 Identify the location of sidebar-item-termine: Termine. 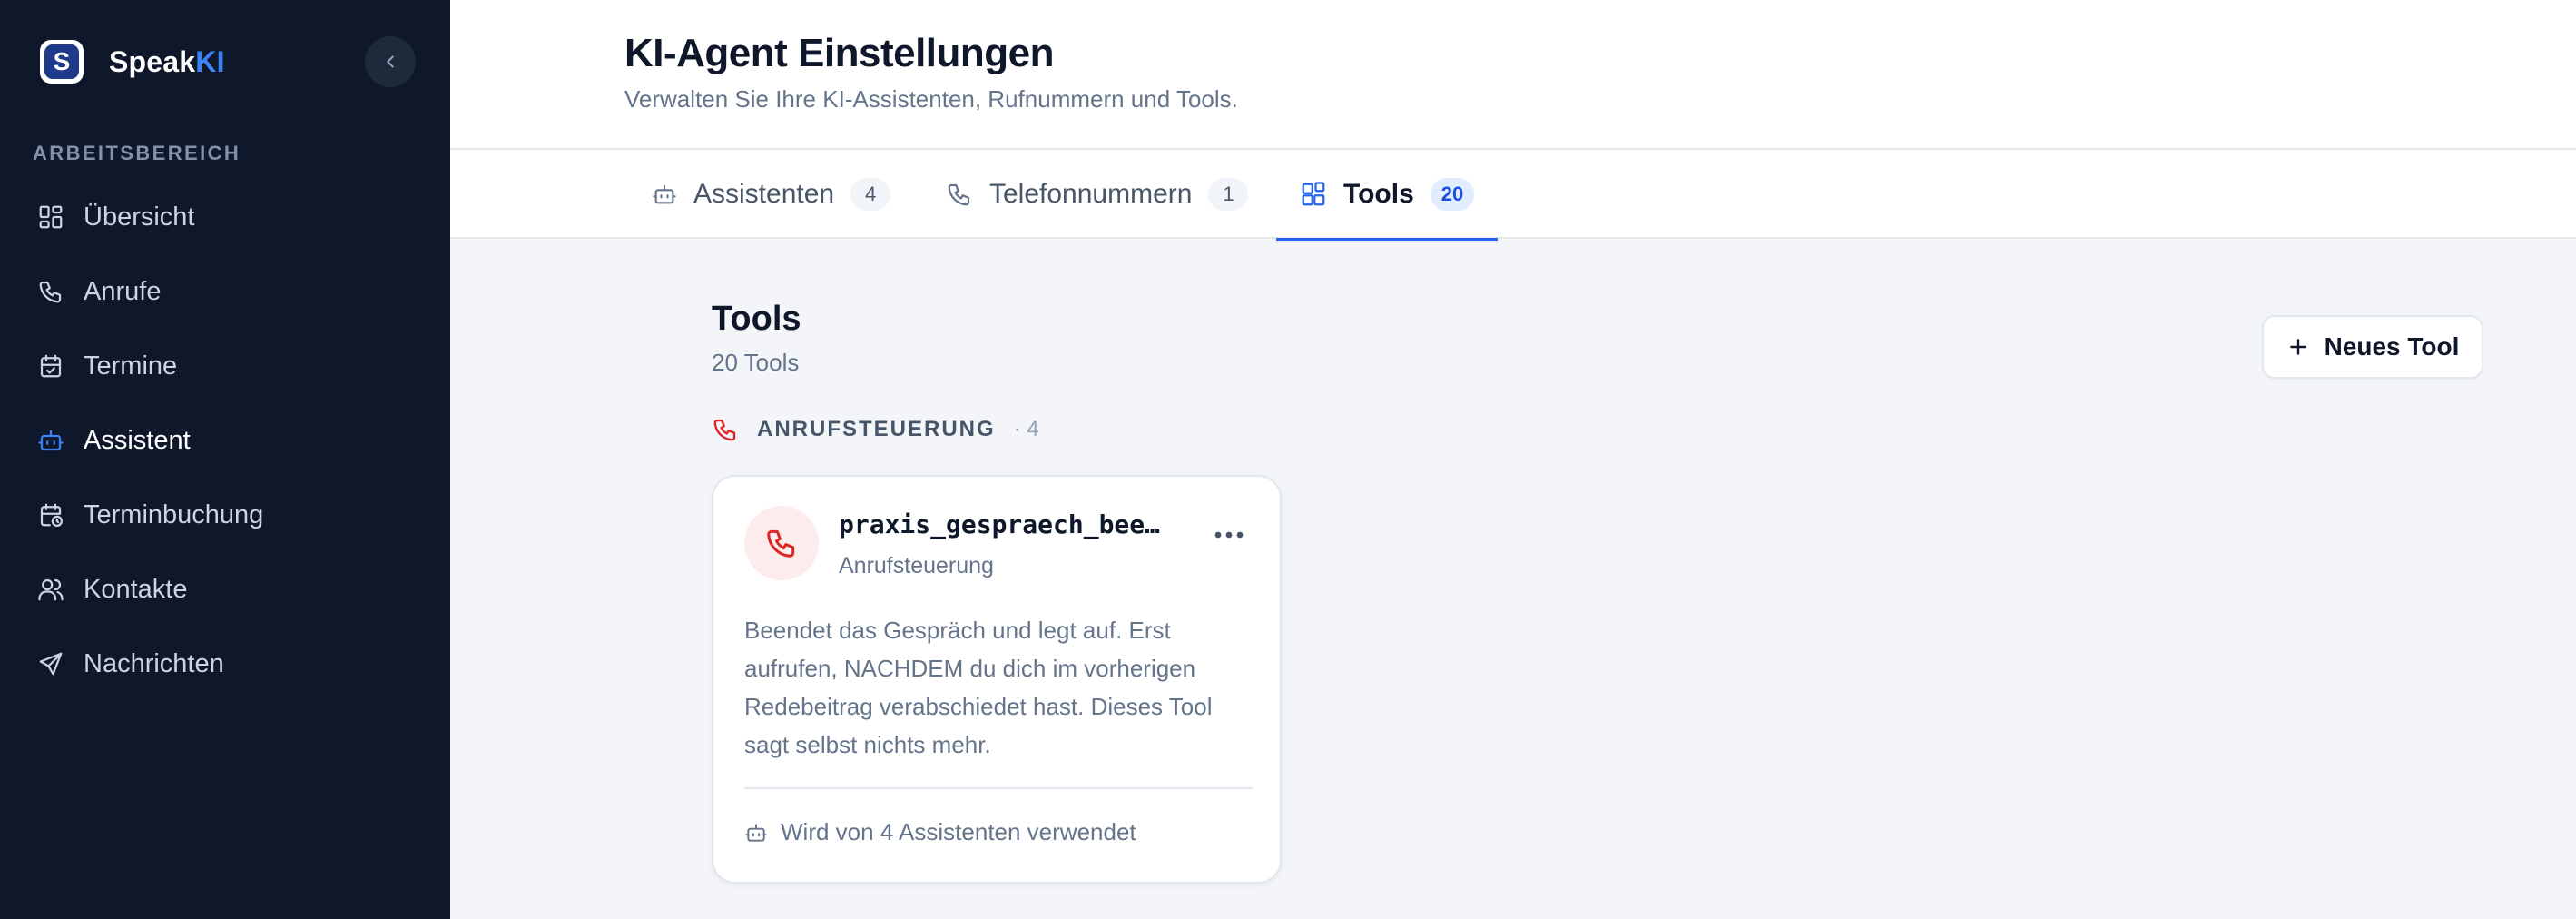
(225, 366).